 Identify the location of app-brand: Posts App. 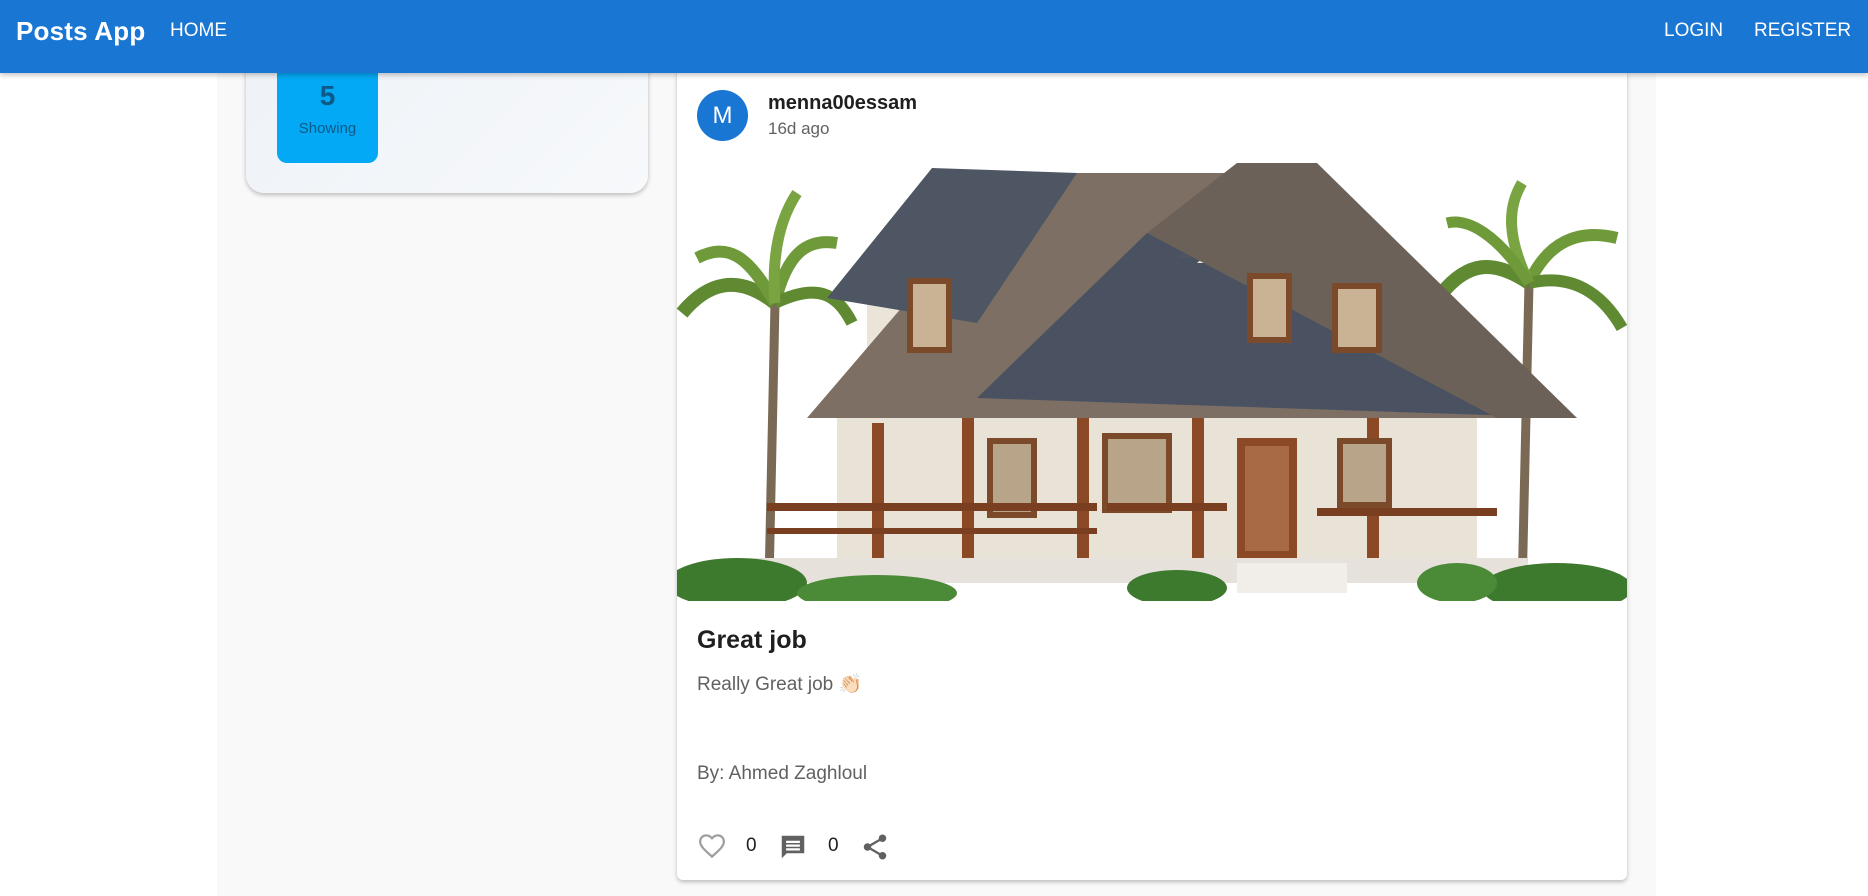
(80, 31).